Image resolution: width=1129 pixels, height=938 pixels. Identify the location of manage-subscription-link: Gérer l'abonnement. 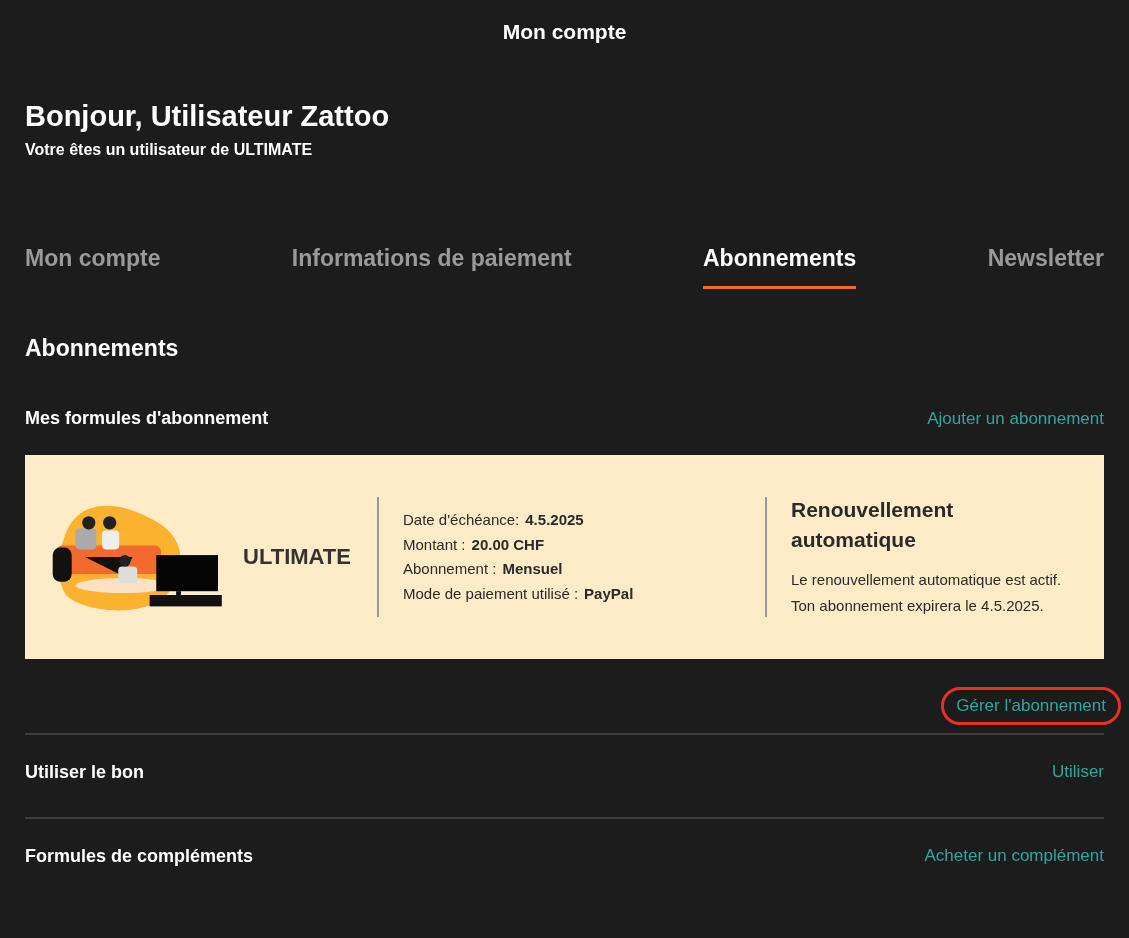
(1031, 706).